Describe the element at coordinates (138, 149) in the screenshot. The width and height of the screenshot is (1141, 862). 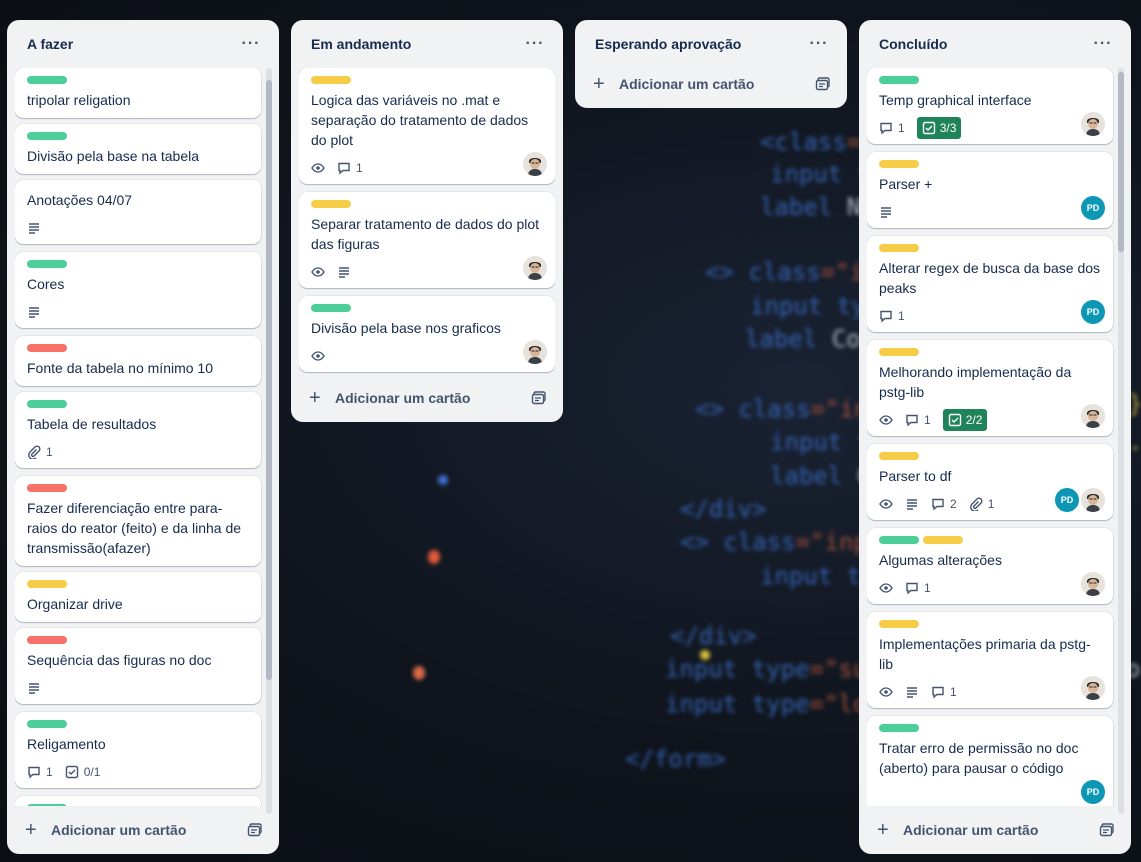
I see `card: Divisão pela base na tabela` at that location.